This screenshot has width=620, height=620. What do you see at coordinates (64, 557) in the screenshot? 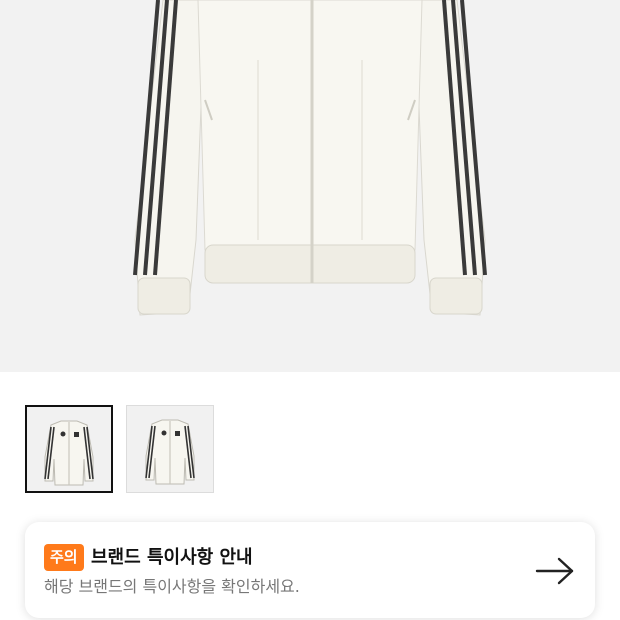
I see `caution-badge: 주의` at bounding box center [64, 557].